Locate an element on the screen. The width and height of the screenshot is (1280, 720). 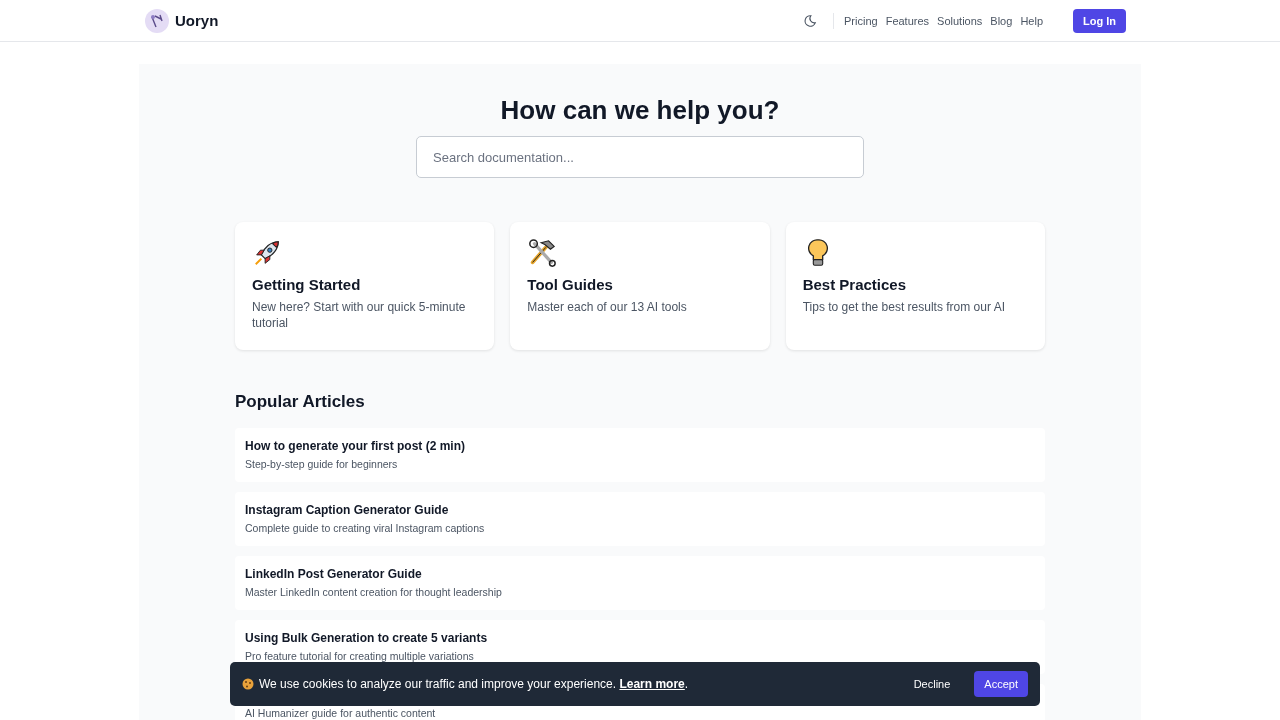
logo-icon is located at coordinates (157, 20).